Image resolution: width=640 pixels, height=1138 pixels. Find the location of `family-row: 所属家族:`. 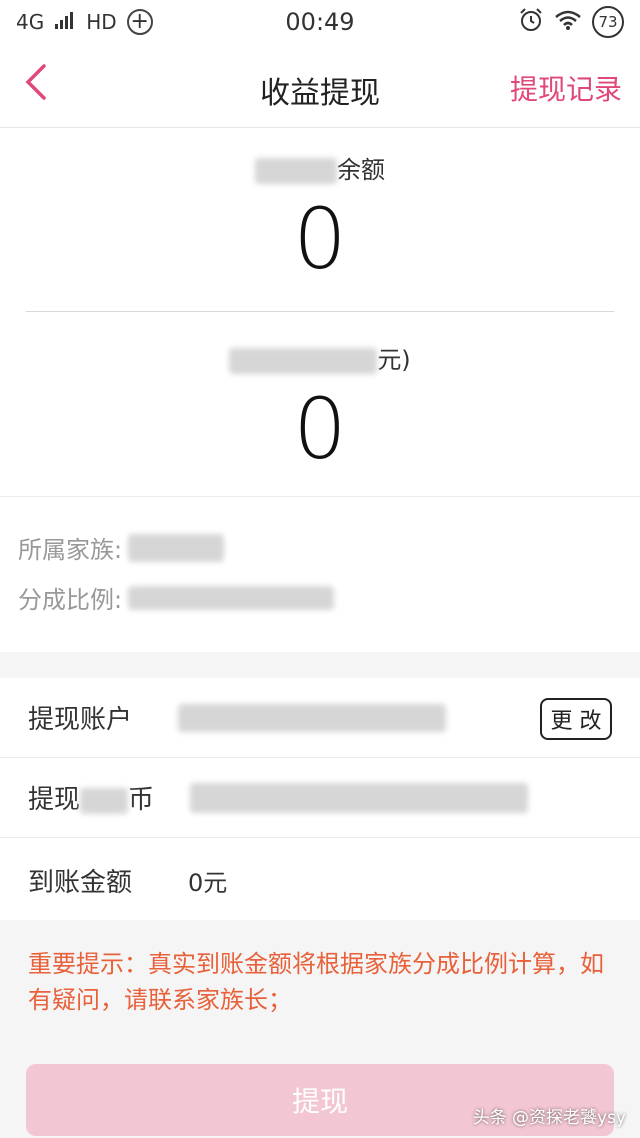

family-row: 所属家族: is located at coordinates (121, 547).